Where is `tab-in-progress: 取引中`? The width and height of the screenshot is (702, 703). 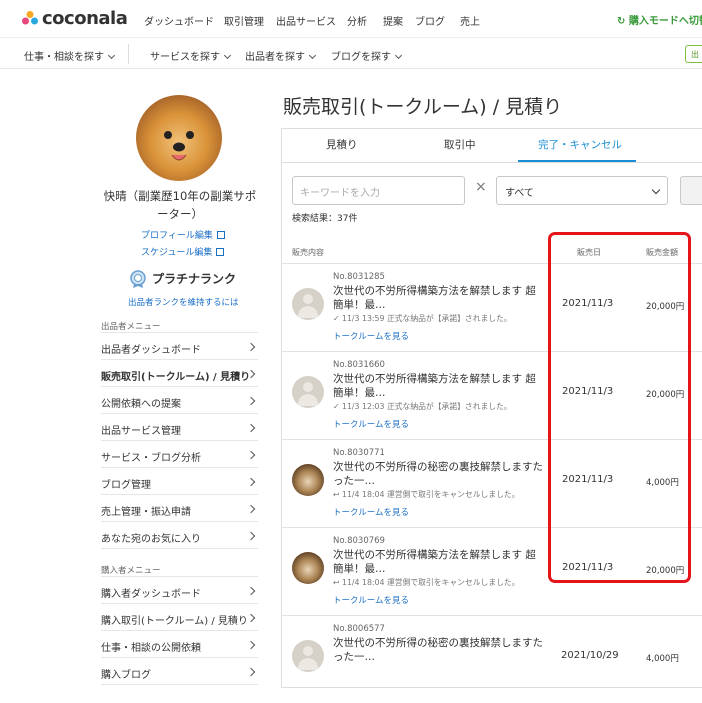
tab-in-progress: 取引中 is located at coordinates (460, 144).